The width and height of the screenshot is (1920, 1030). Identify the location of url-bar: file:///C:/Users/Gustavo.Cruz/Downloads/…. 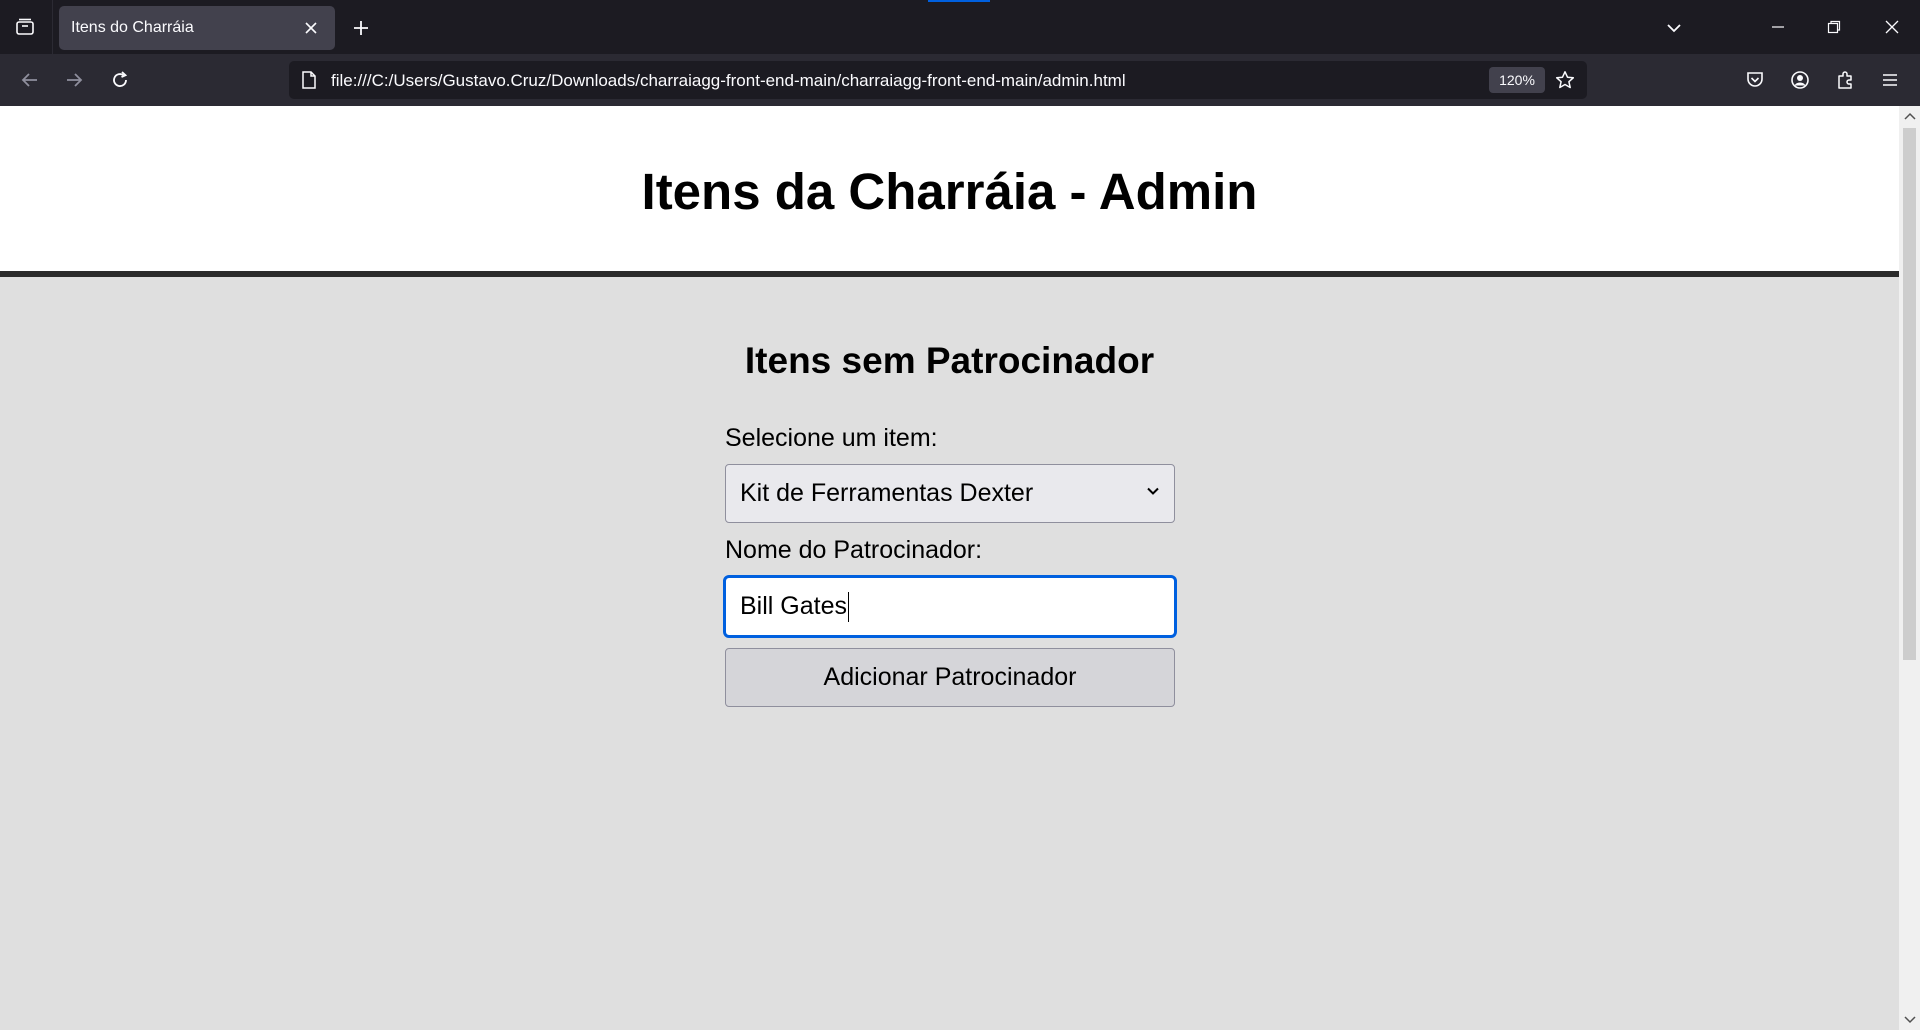
(938, 80).